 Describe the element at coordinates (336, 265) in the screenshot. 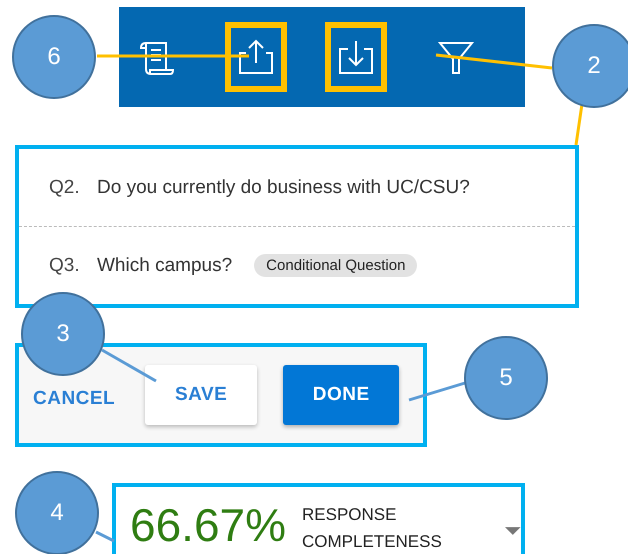

I see `conditional-tag: Conditional Question` at that location.